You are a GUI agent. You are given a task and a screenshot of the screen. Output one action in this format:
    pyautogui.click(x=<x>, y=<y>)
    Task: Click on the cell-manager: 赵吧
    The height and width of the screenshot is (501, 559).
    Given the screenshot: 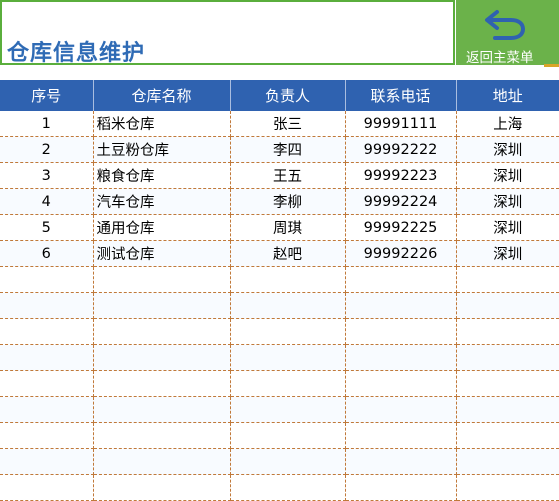 What is the action you would take?
    pyautogui.click(x=288, y=253)
    